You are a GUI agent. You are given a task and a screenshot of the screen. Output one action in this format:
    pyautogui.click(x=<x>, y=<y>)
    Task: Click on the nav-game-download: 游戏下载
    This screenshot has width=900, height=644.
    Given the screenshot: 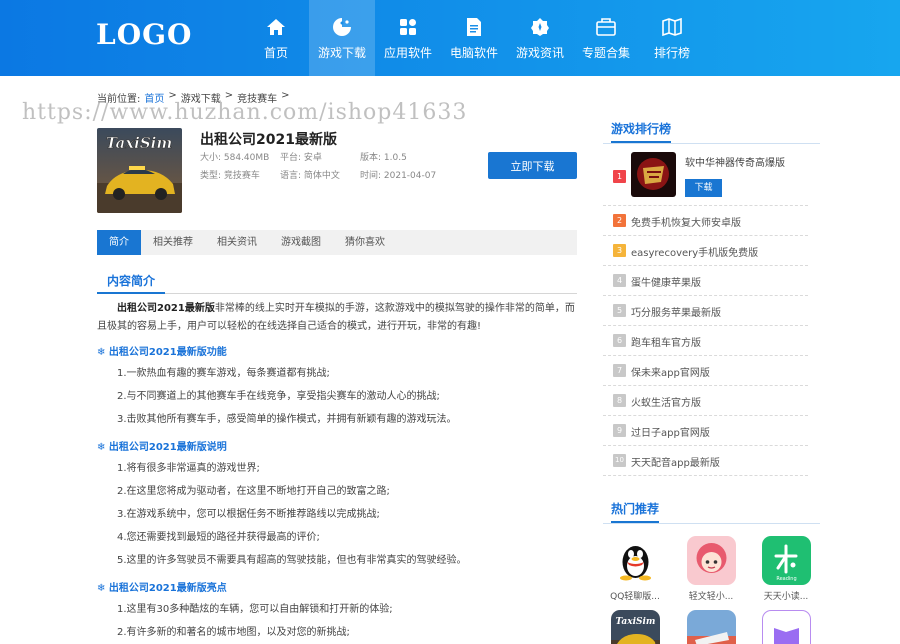 What is the action you would take?
    pyautogui.click(x=342, y=38)
    